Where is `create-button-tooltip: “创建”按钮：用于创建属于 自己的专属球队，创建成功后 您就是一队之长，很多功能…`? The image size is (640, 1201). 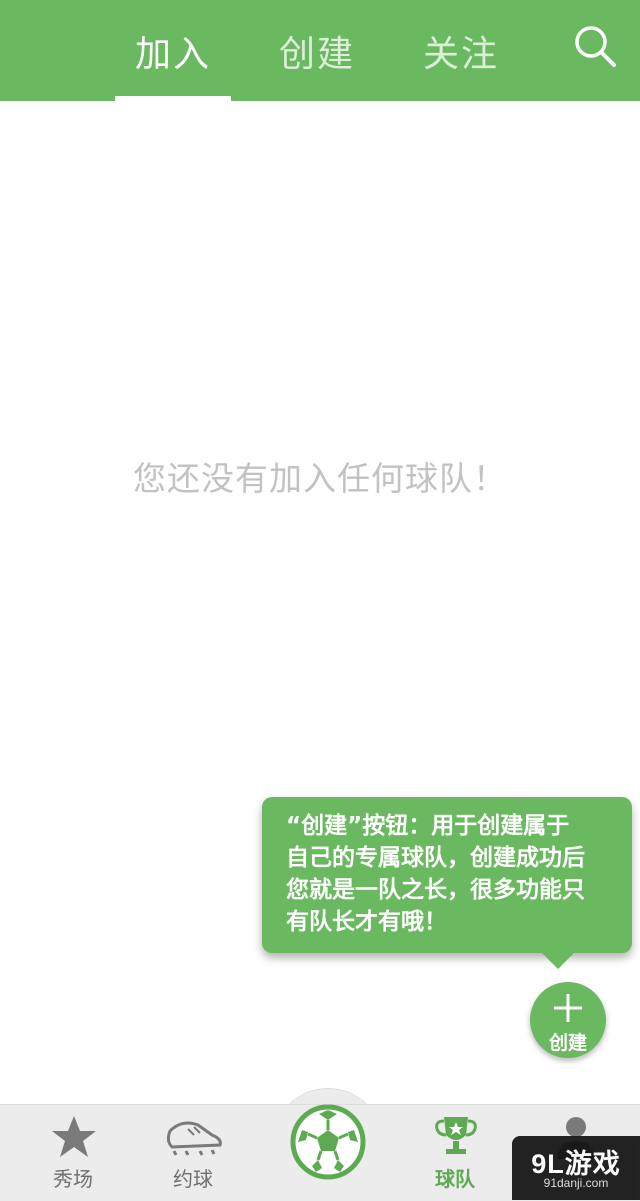
create-button-tooltip: “创建”按钮：用于创建属于 自己的专属球队，创建成功后 您就是一队之长，很多功能… is located at coordinates (447, 883).